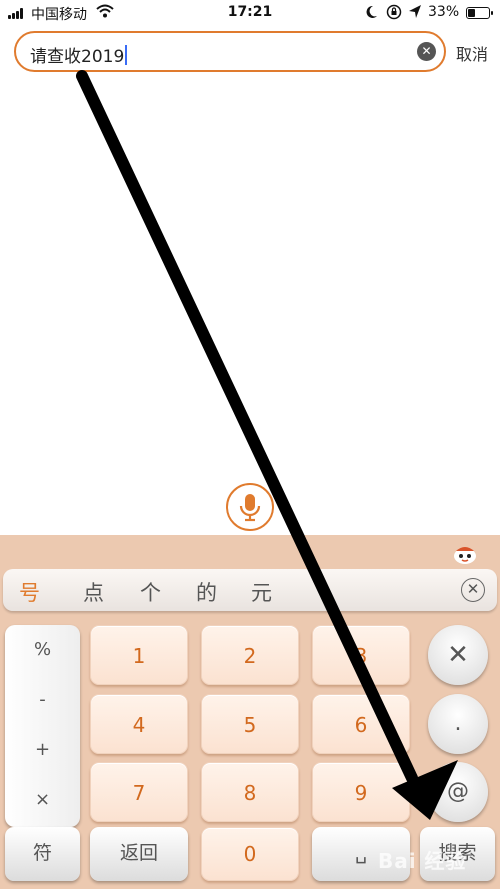 The height and width of the screenshot is (889, 500). What do you see at coordinates (472, 53) in the screenshot?
I see `cancel-button: 取消` at bounding box center [472, 53].